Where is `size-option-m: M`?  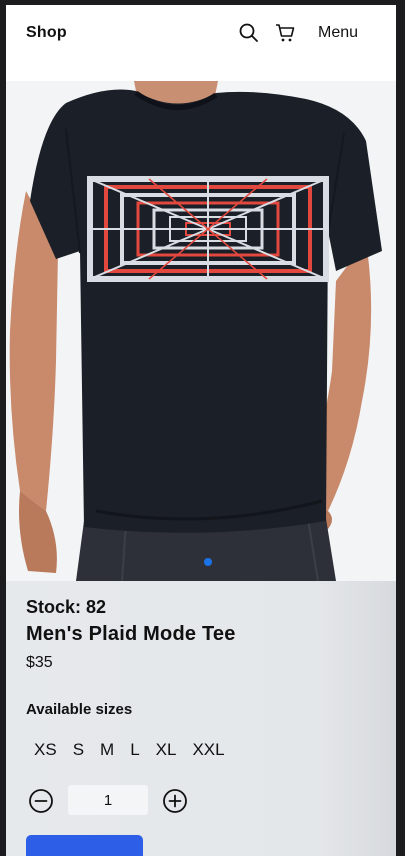 size-option-m: M is located at coordinates (107, 750).